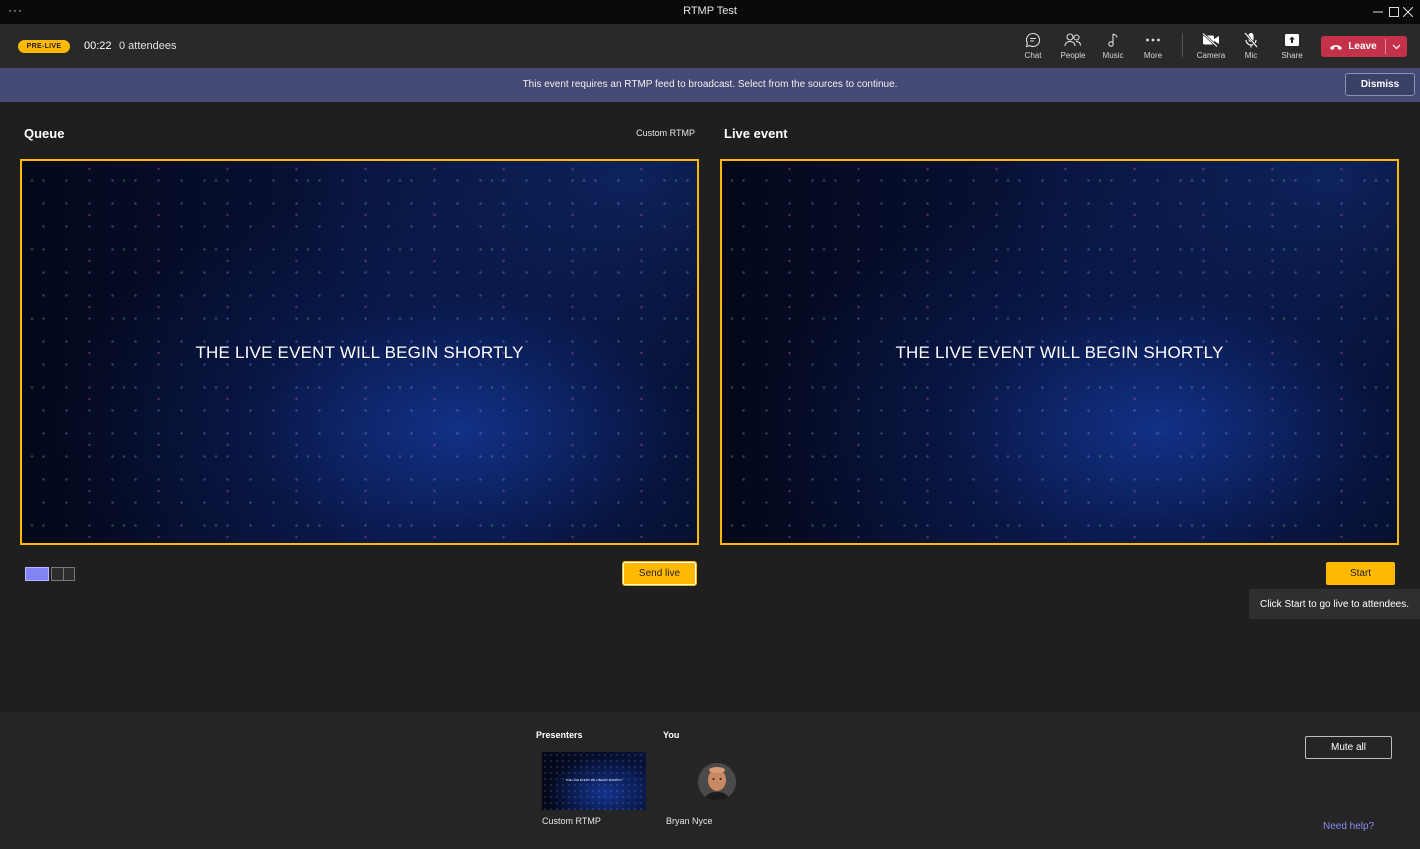 This screenshot has height=849, width=1420. I want to click on presenter-thumbnail: THE LIVE EVENT WILL BEGIN SHORTLY, so click(594, 781).